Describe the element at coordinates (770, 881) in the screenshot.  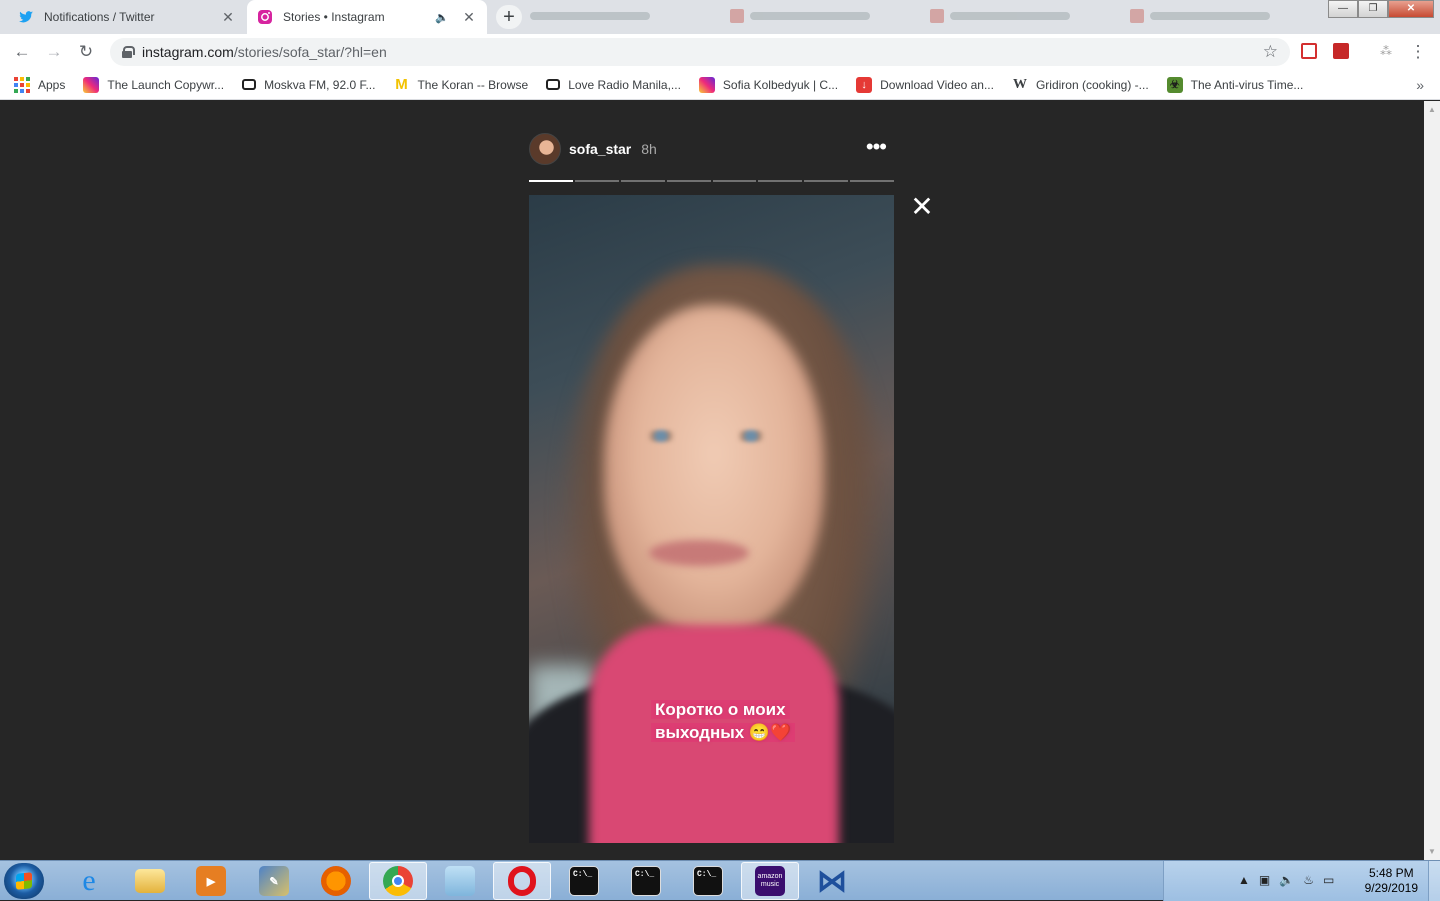
I see `taskbar-amazon-music: amazon music` at that location.